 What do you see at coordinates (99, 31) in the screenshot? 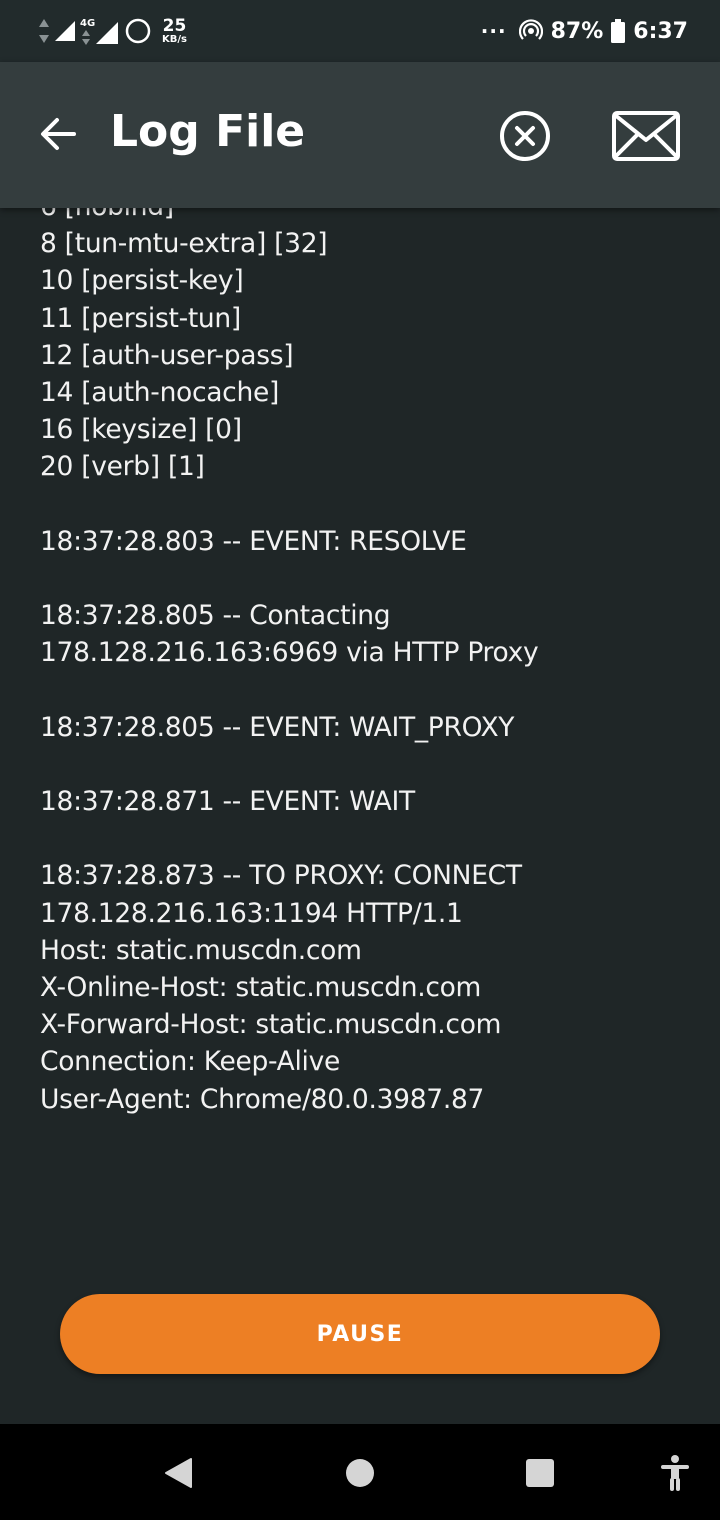
I see `signal-4g-icon: 4G` at bounding box center [99, 31].